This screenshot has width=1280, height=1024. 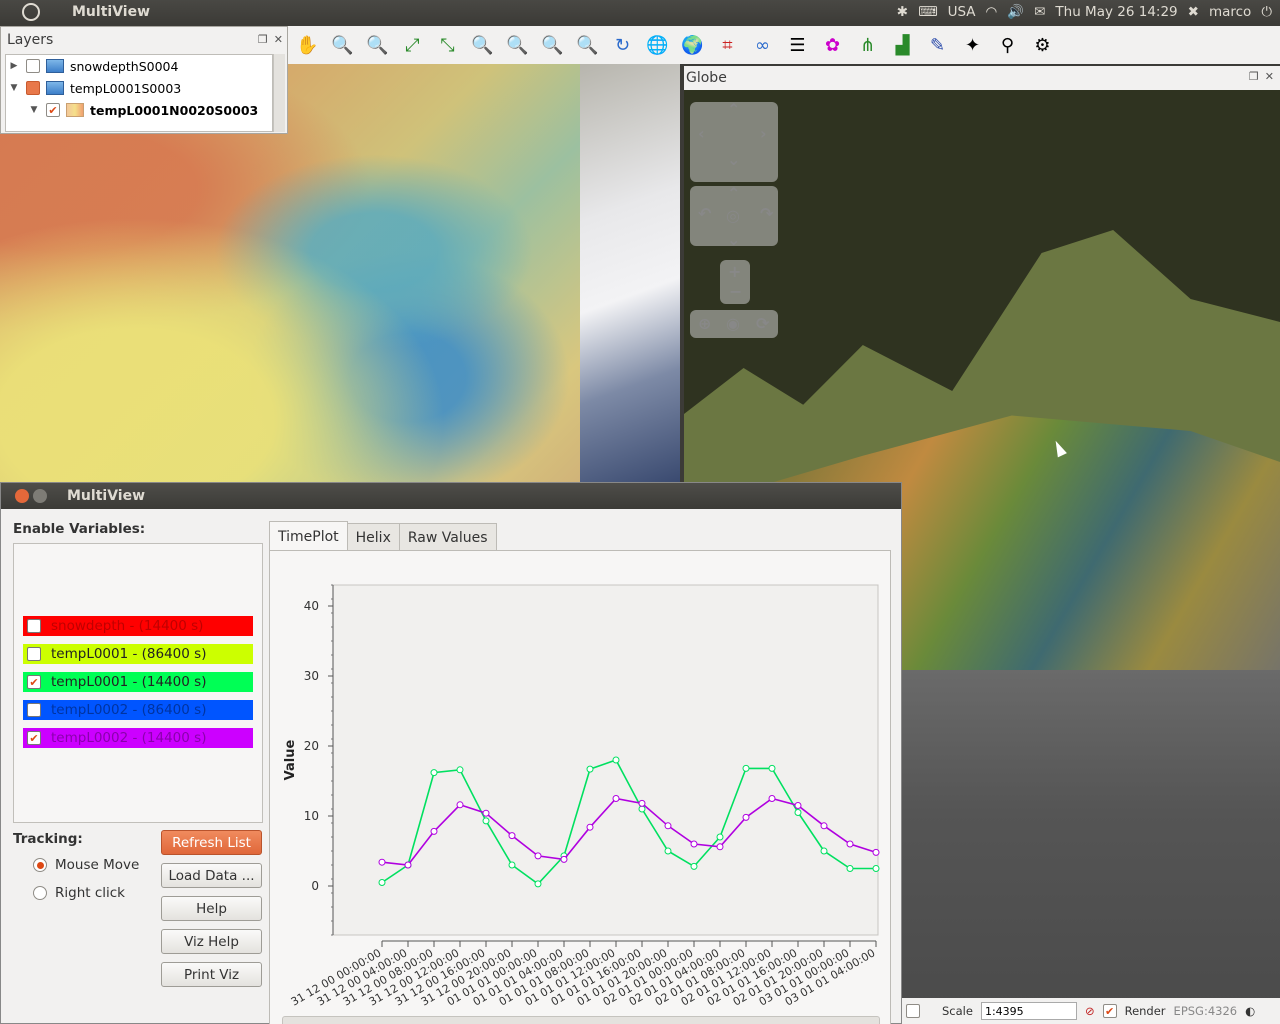 What do you see at coordinates (704, 323) in the screenshot?
I see `full-extent-icon: ⊕` at bounding box center [704, 323].